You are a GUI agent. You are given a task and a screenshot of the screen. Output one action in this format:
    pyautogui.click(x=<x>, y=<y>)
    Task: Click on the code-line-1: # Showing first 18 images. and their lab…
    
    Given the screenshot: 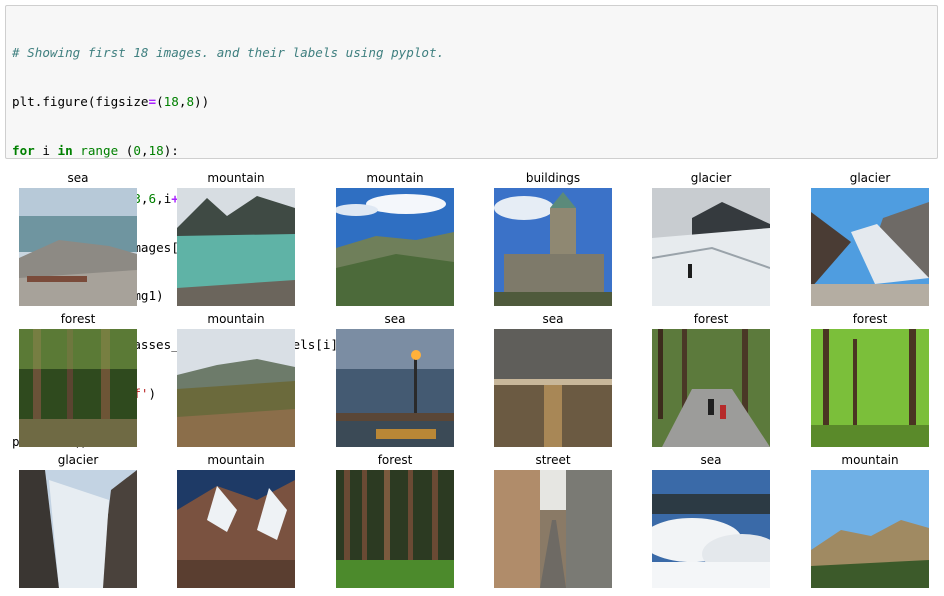 What is the action you would take?
    pyautogui.click(x=228, y=53)
    